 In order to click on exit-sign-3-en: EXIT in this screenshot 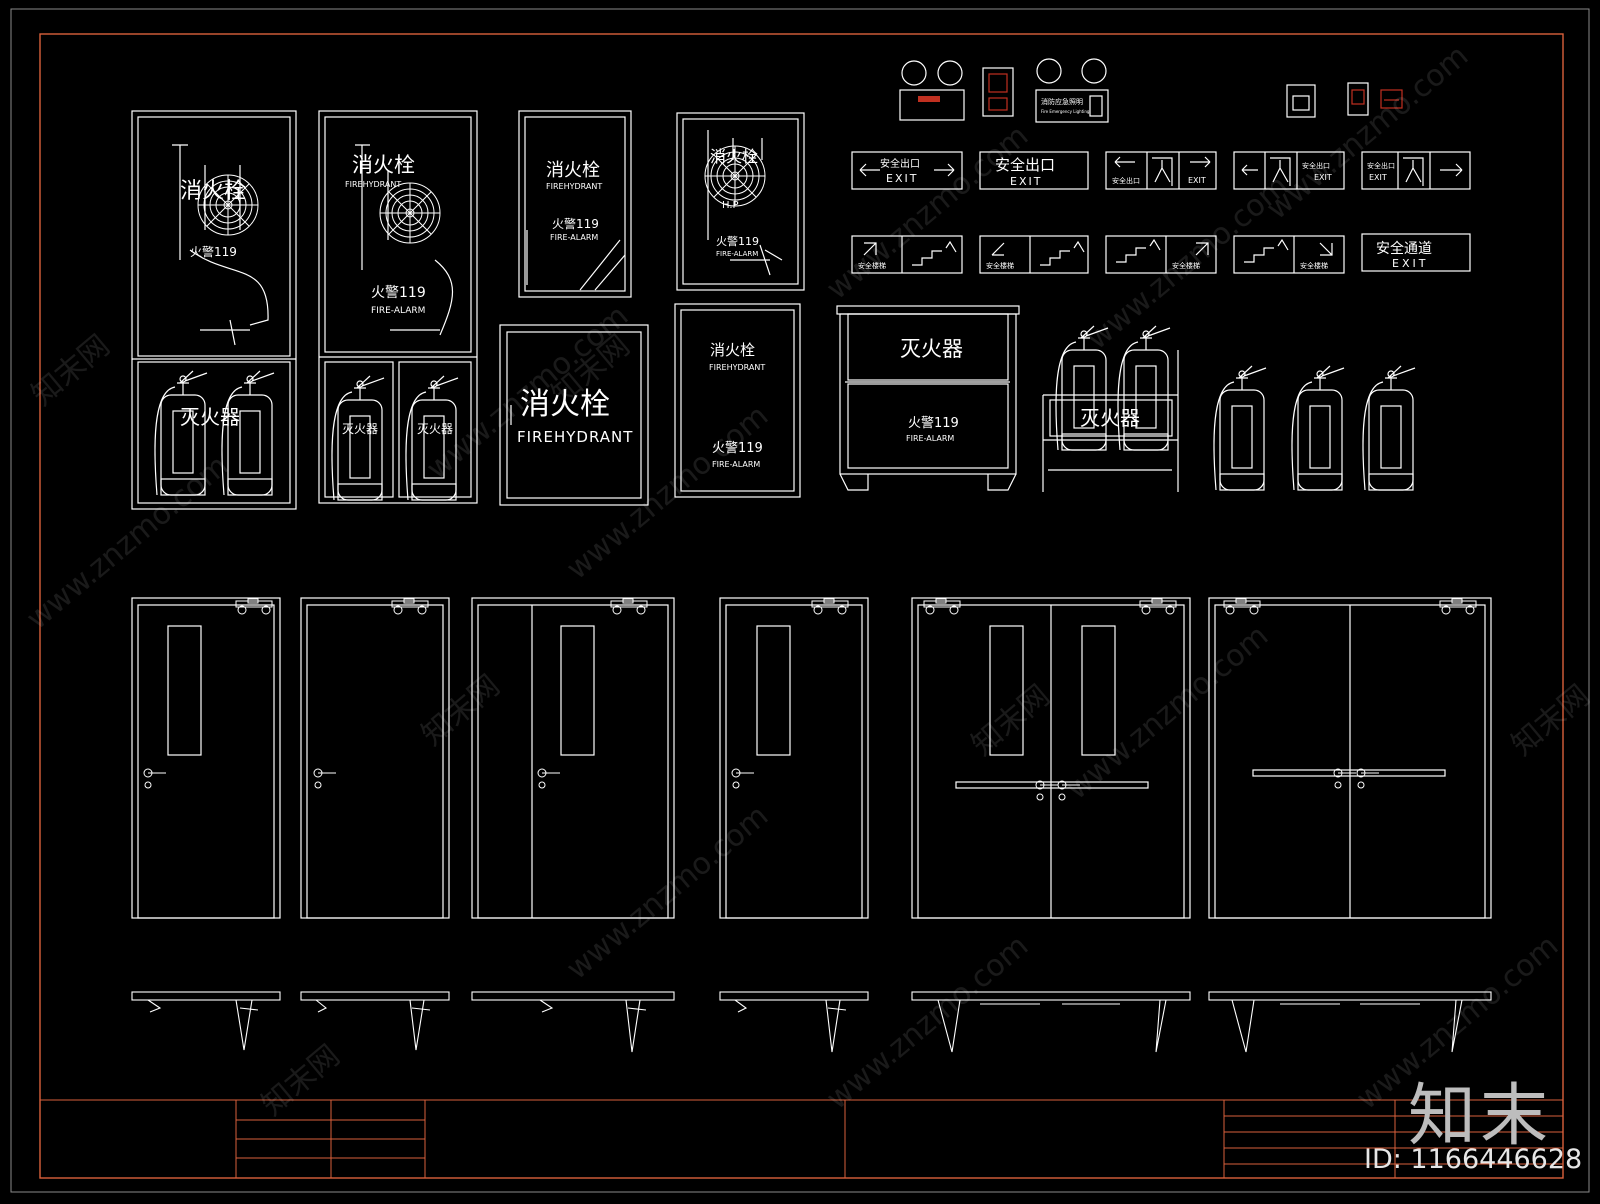, I will do `click(1197, 180)`.